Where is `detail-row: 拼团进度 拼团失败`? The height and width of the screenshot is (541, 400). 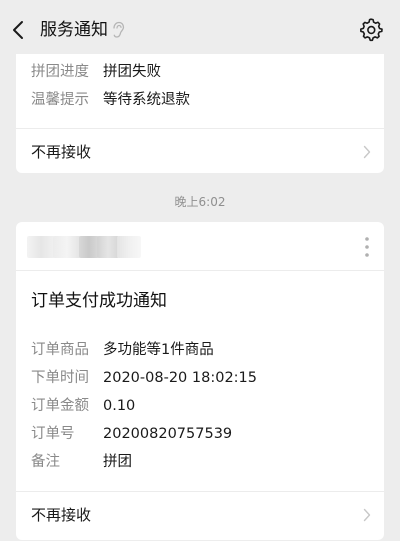 detail-row: 拼团进度 拼团失败 is located at coordinates (96, 72).